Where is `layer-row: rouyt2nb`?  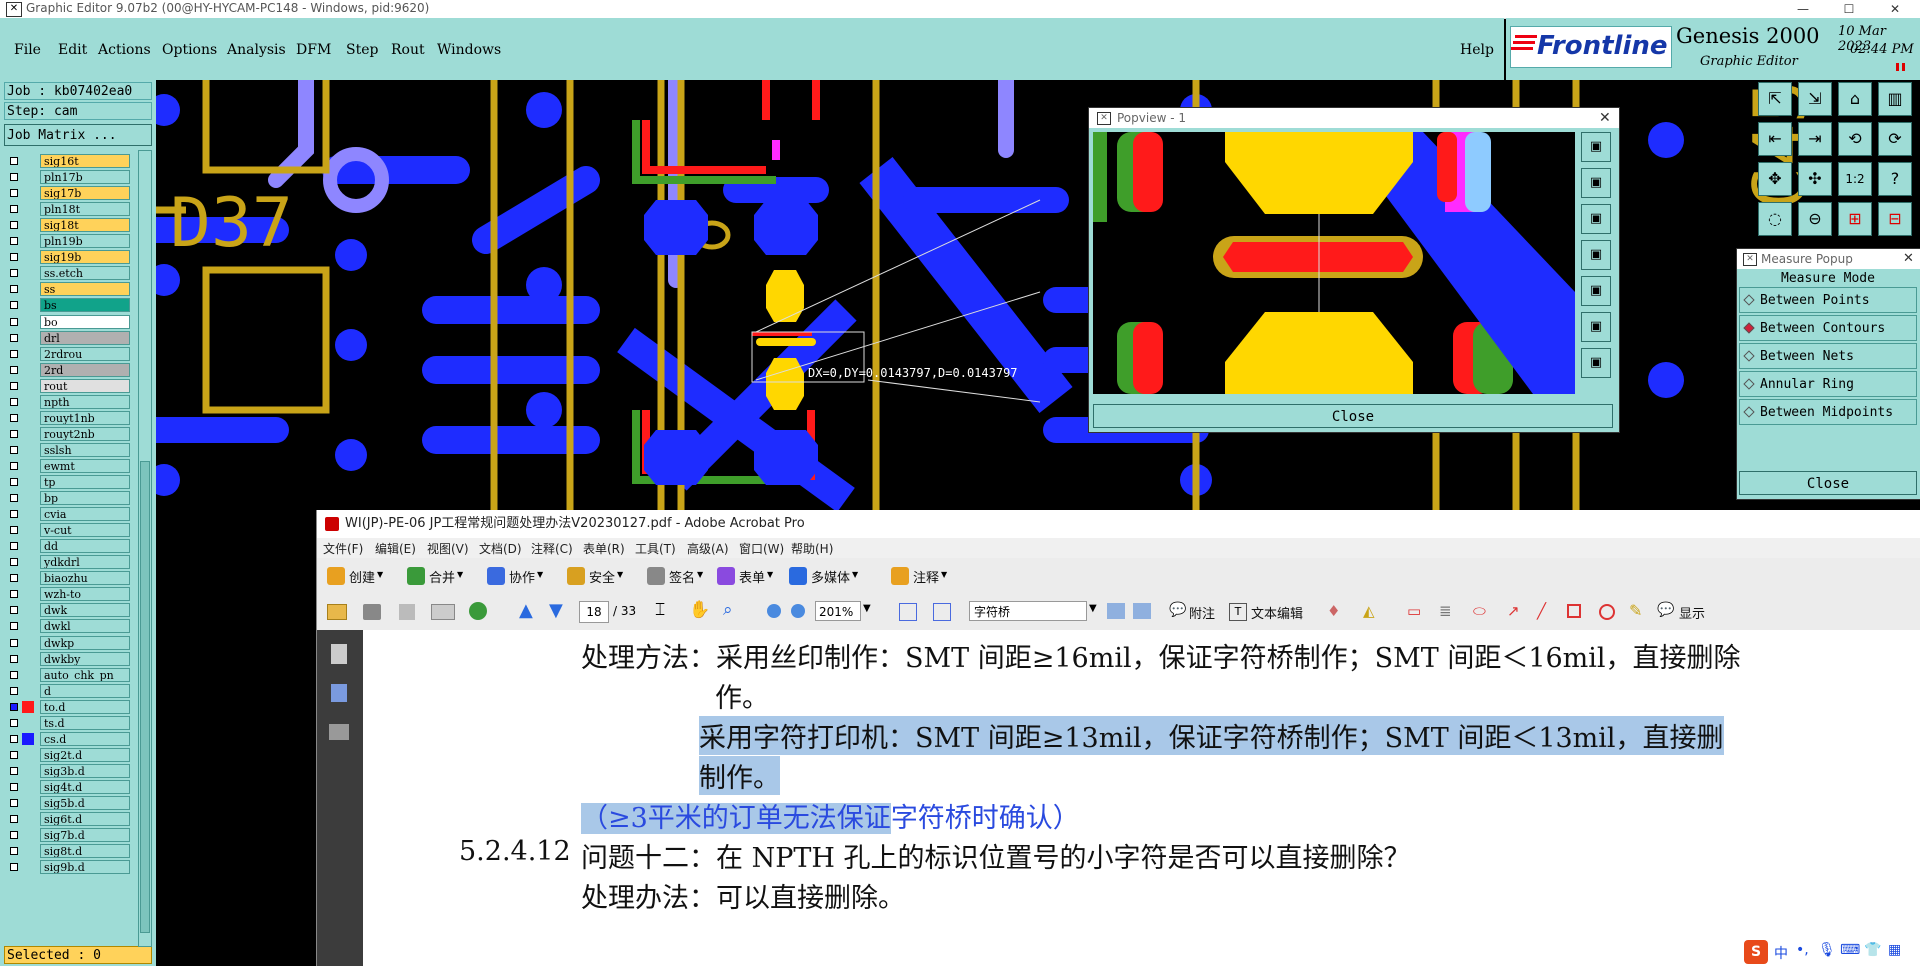 layer-row: rouyt2nb is located at coordinates (69, 433).